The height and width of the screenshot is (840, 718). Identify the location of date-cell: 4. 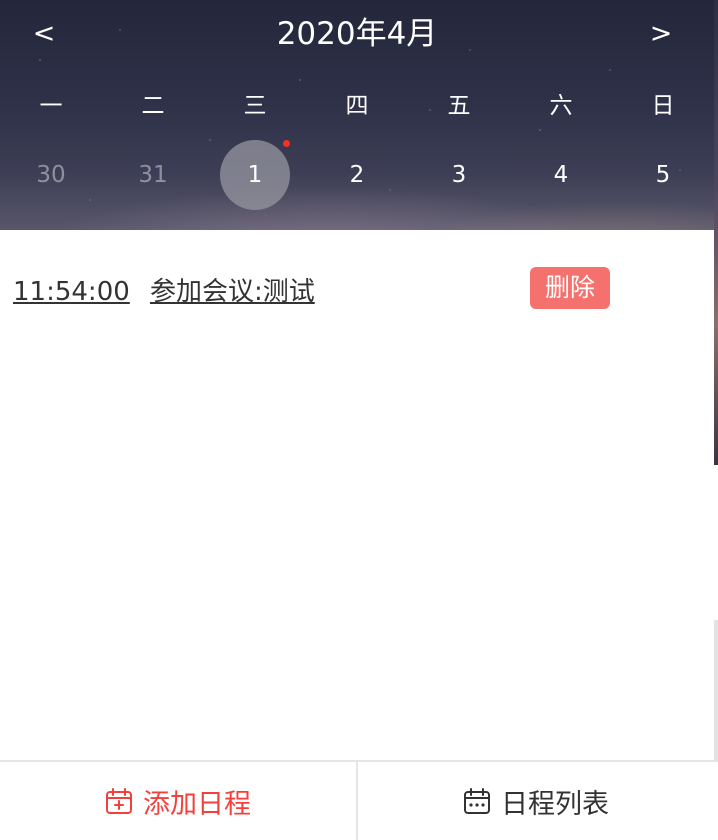
(561, 175).